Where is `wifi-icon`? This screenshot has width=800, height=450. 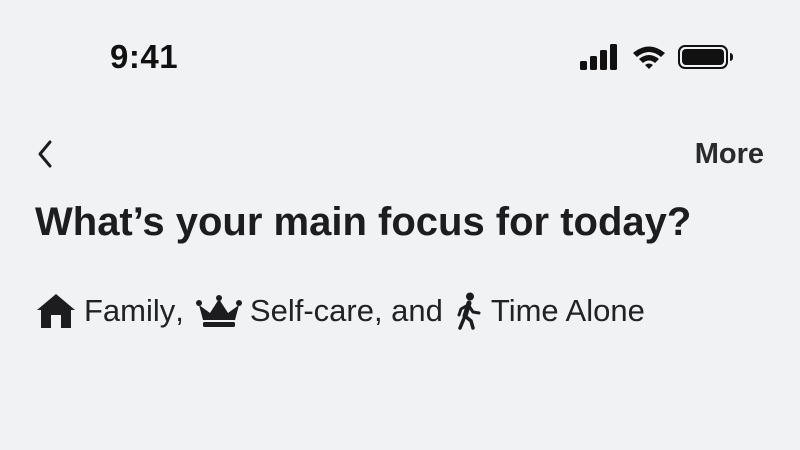 wifi-icon is located at coordinates (649, 57).